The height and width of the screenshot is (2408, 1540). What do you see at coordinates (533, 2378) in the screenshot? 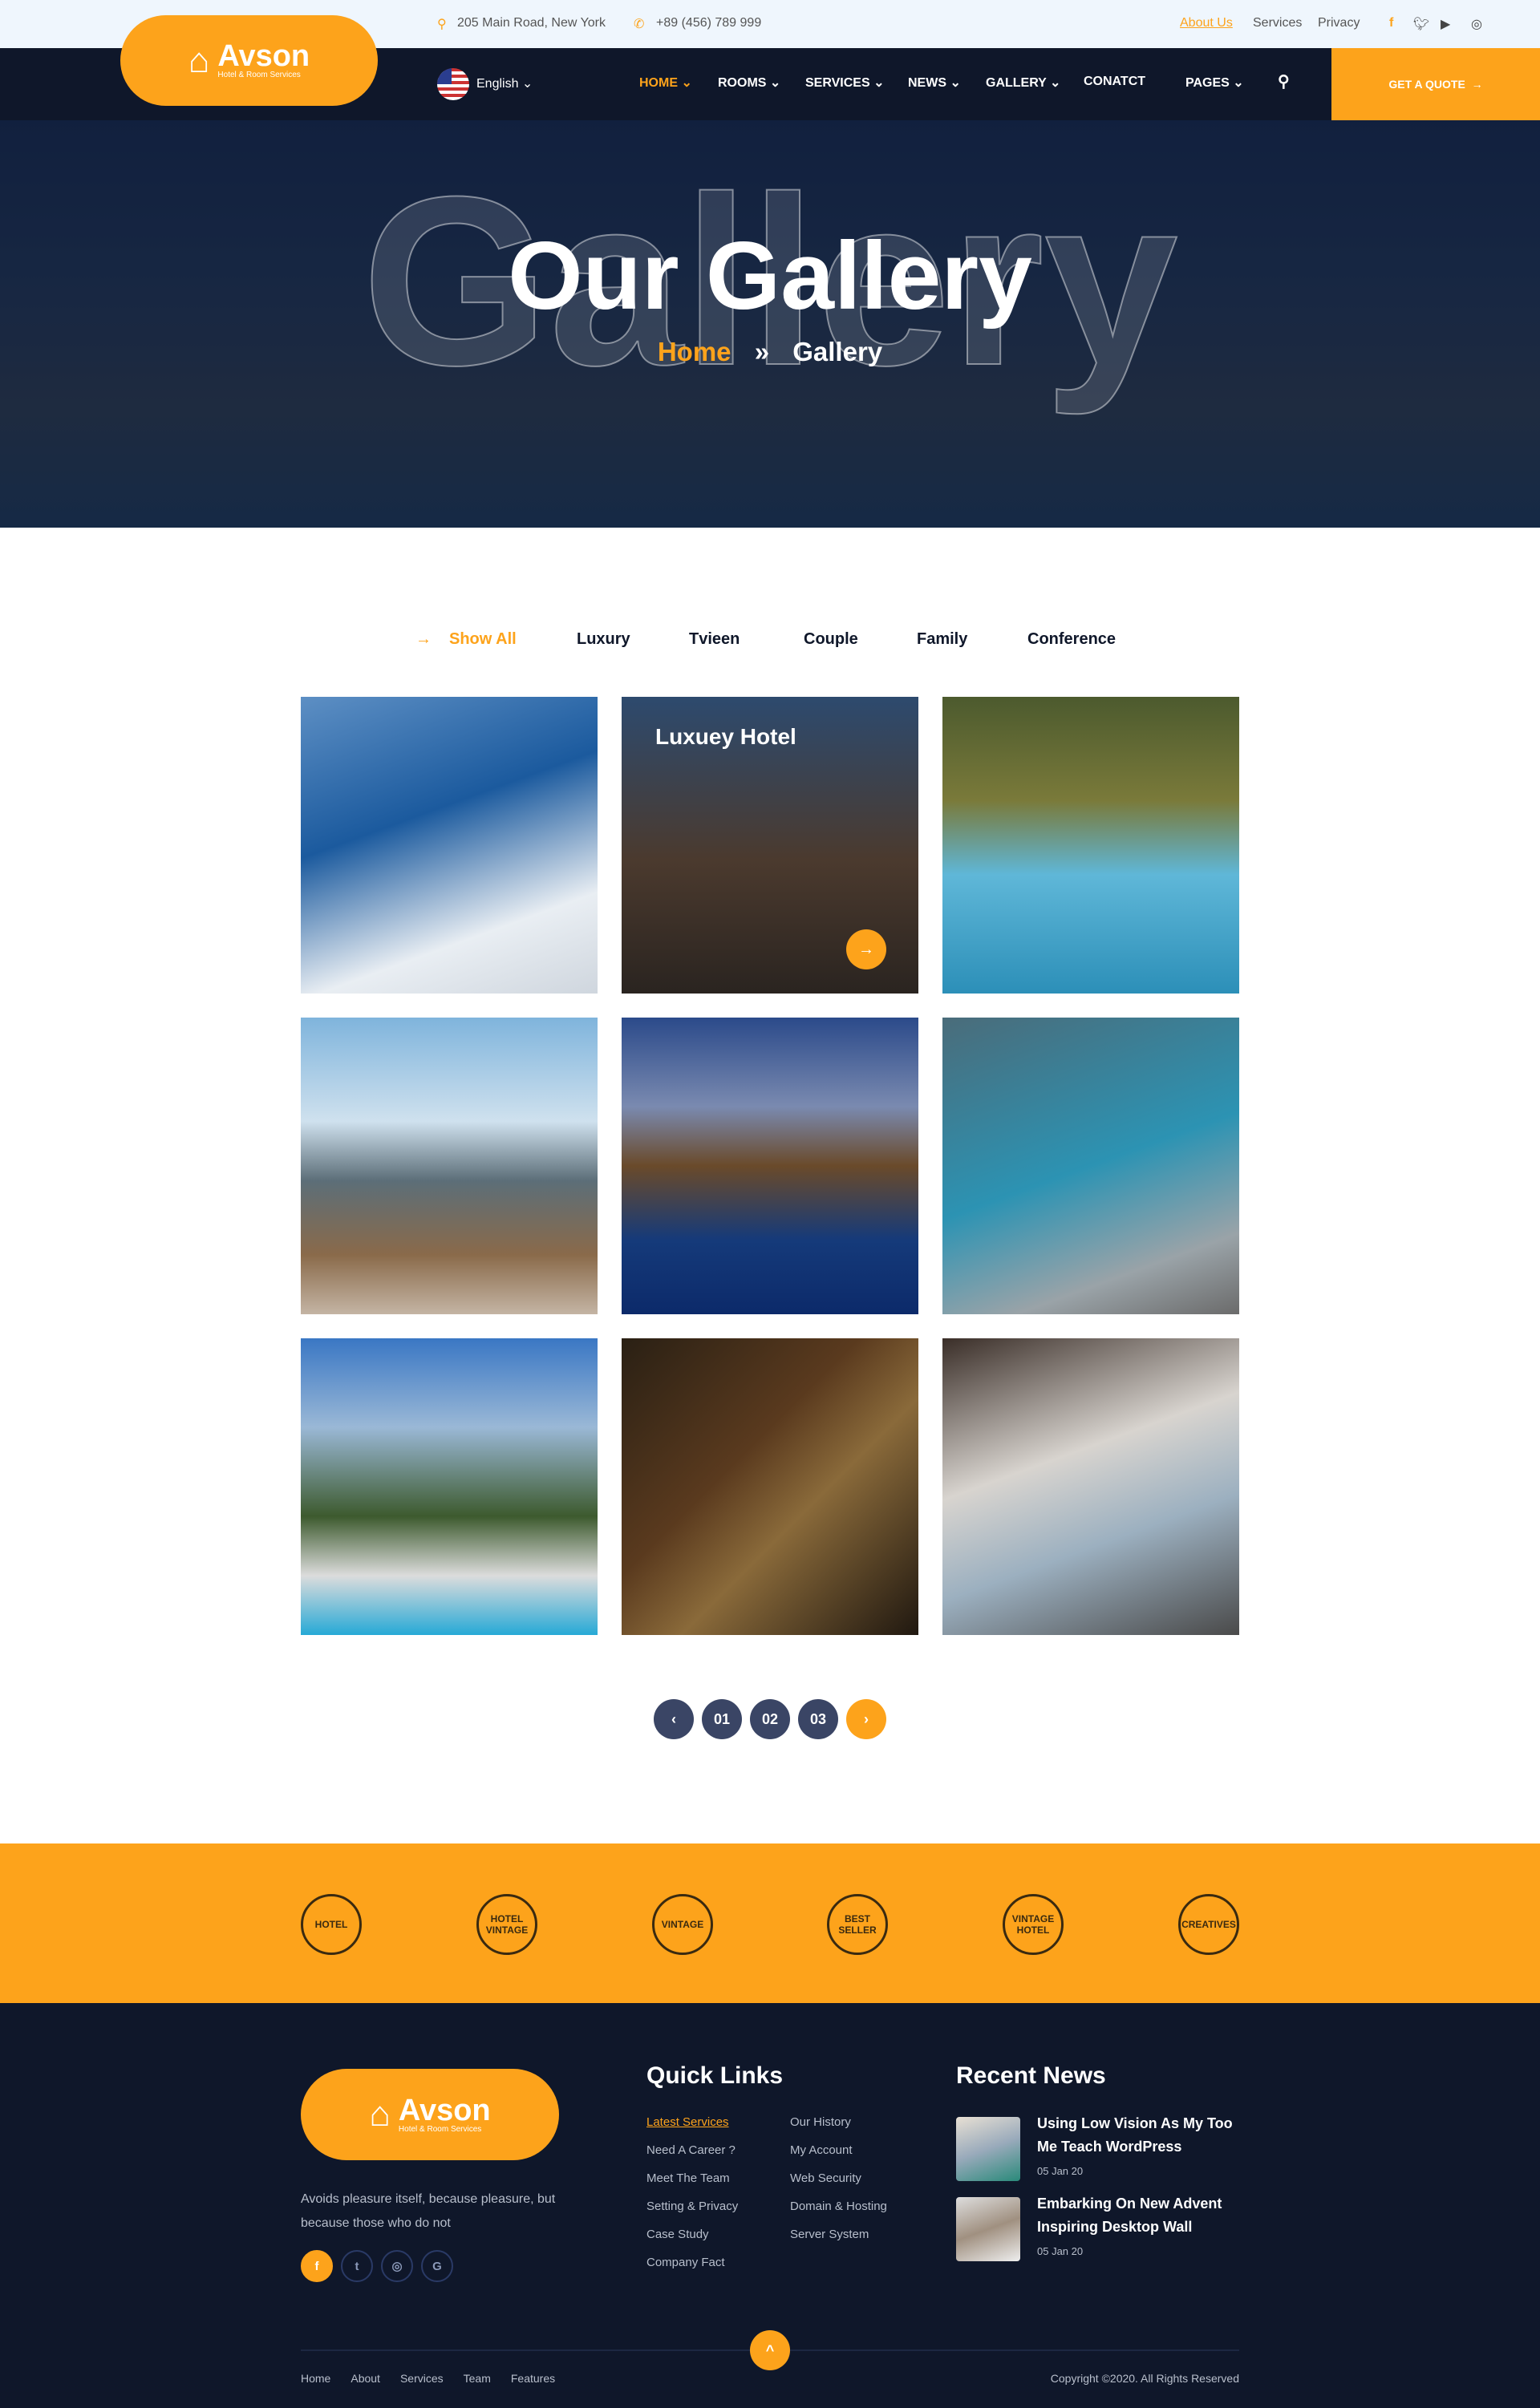
I see `footer-link: Features` at bounding box center [533, 2378].